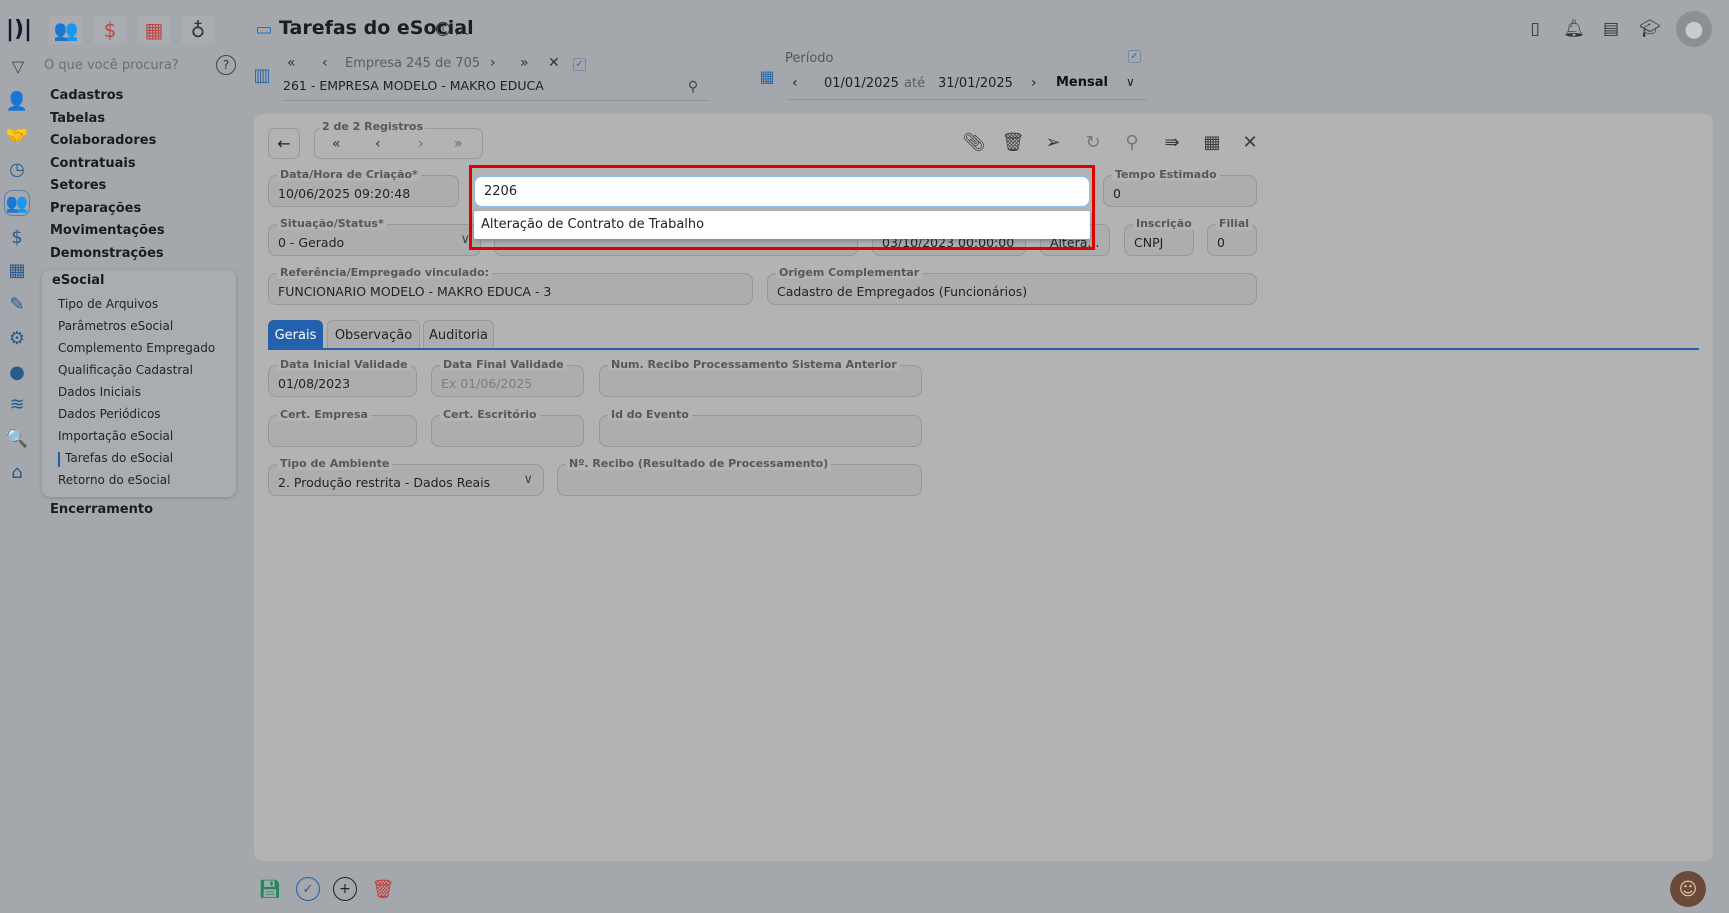 Image resolution: width=1729 pixels, height=913 pixels. I want to click on graduation-cap-icon: 🎓︎, so click(1650, 29).